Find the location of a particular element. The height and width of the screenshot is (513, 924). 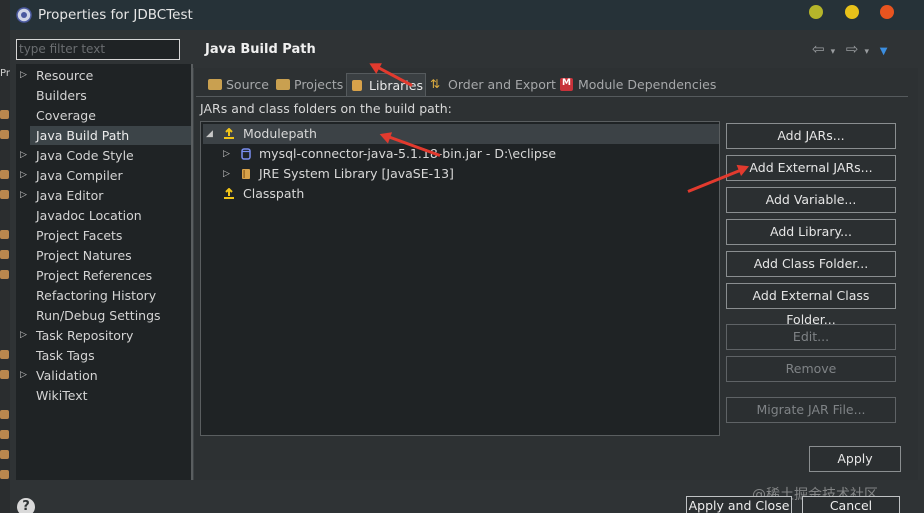

editor-gutter: Pr is located at coordinates (5, 256).